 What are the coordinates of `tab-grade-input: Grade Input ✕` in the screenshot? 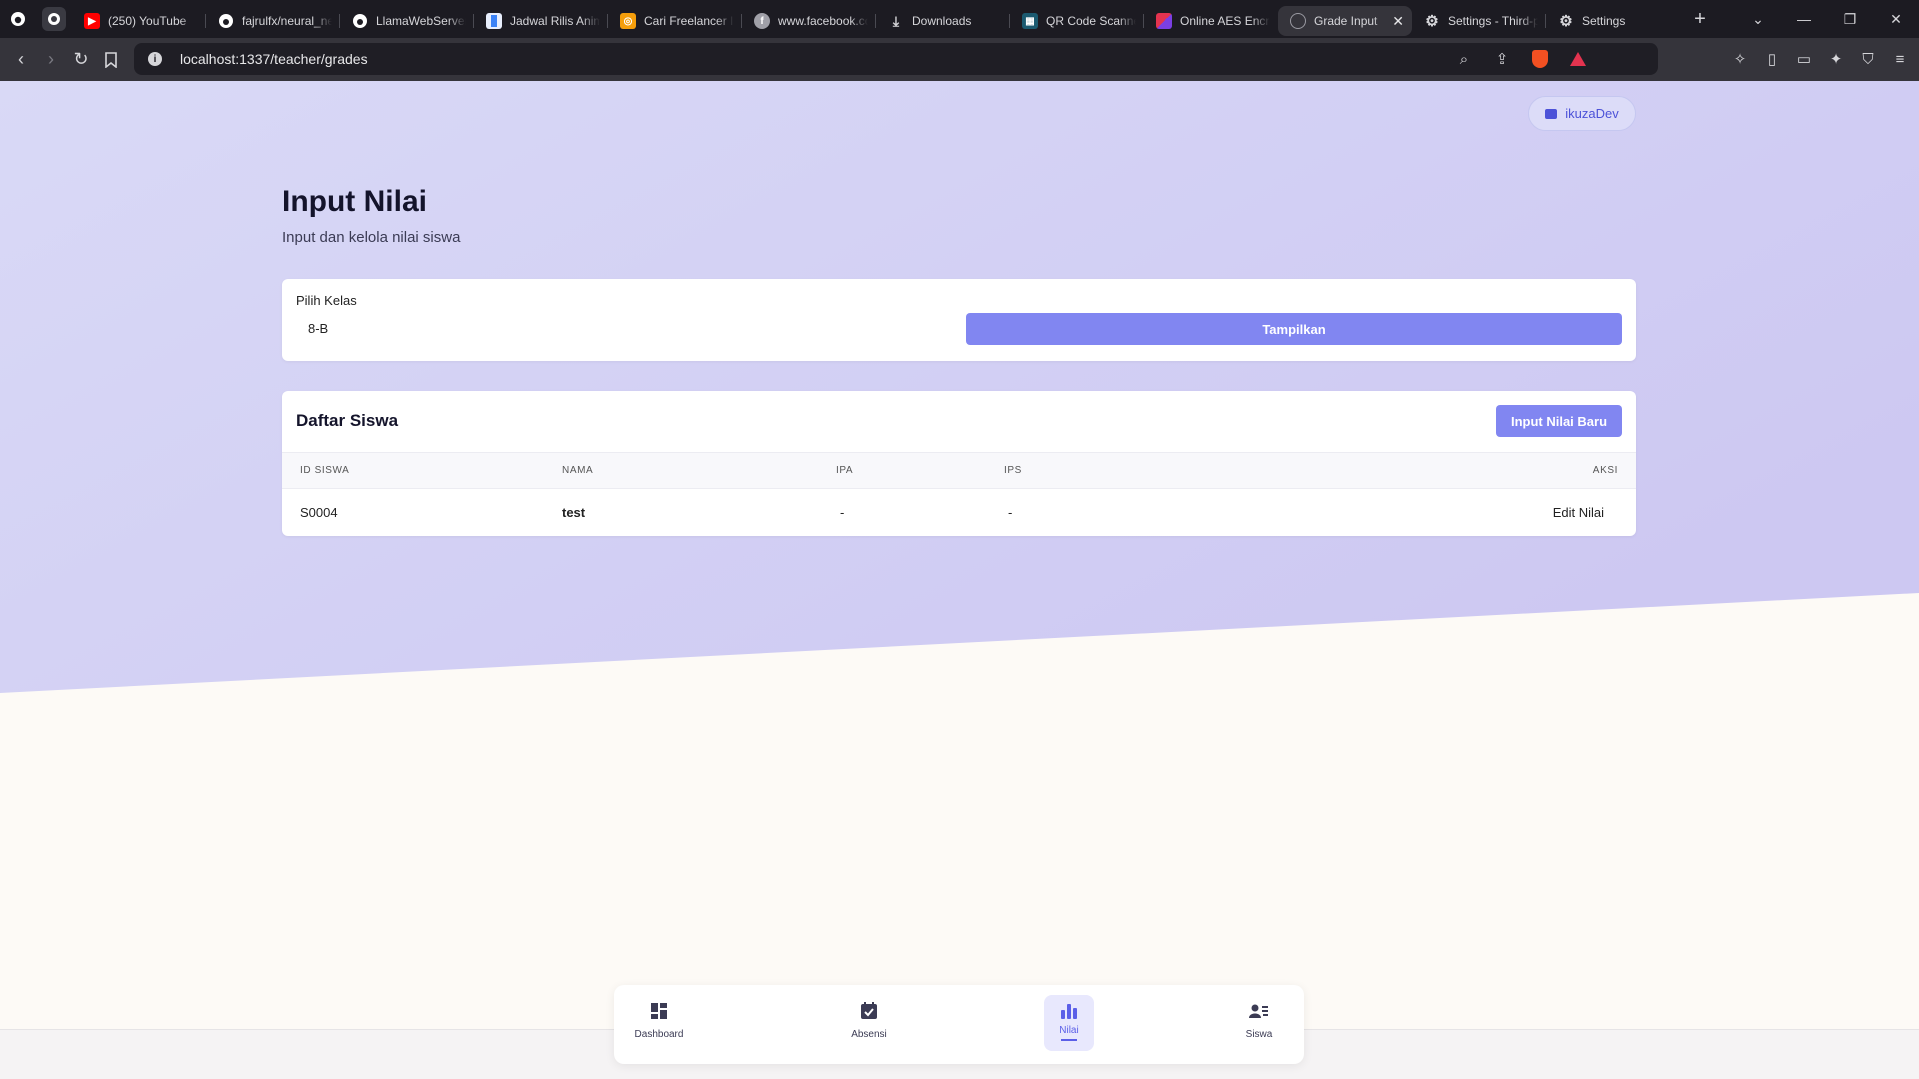 It's located at (1345, 21).